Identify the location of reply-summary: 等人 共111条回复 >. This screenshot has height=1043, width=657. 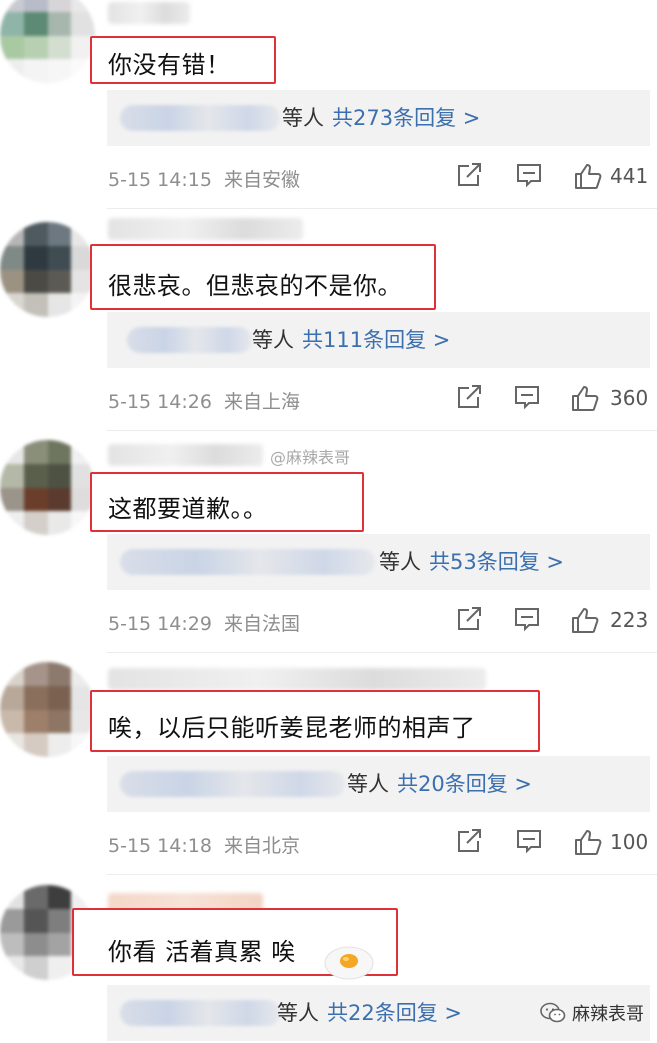
(378, 340).